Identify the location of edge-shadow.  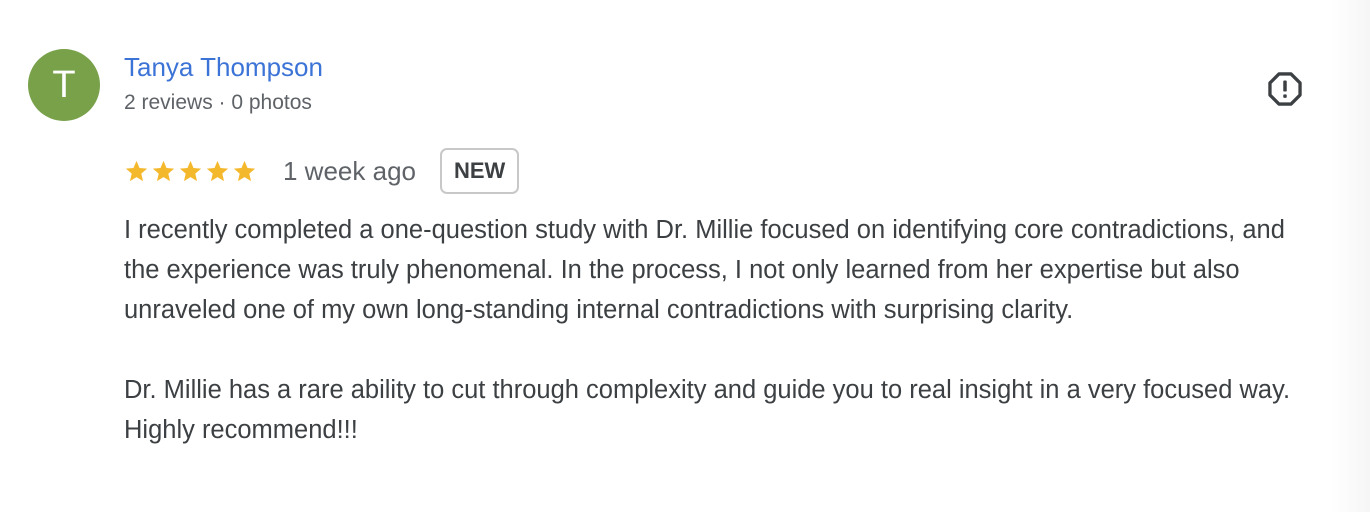
(1350, 256).